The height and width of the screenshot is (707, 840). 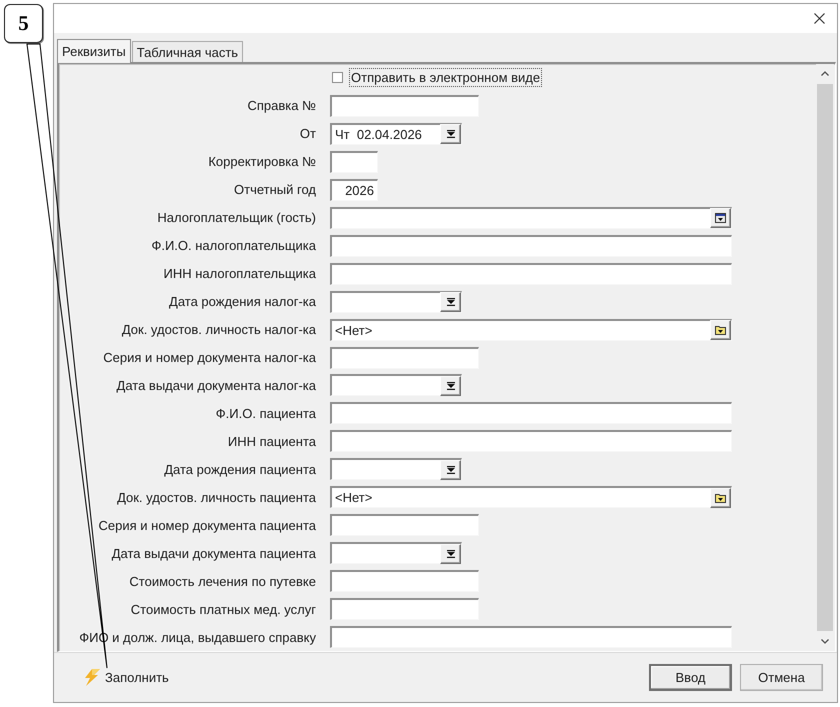 I want to click on checkbox-label: Отправить в электронном виде, so click(x=445, y=78).